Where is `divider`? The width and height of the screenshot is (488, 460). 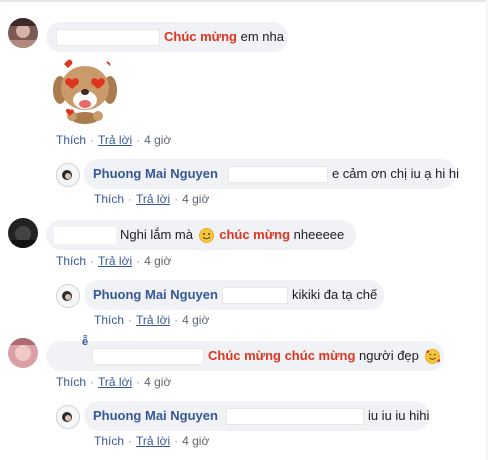
divider is located at coordinates (244, 1).